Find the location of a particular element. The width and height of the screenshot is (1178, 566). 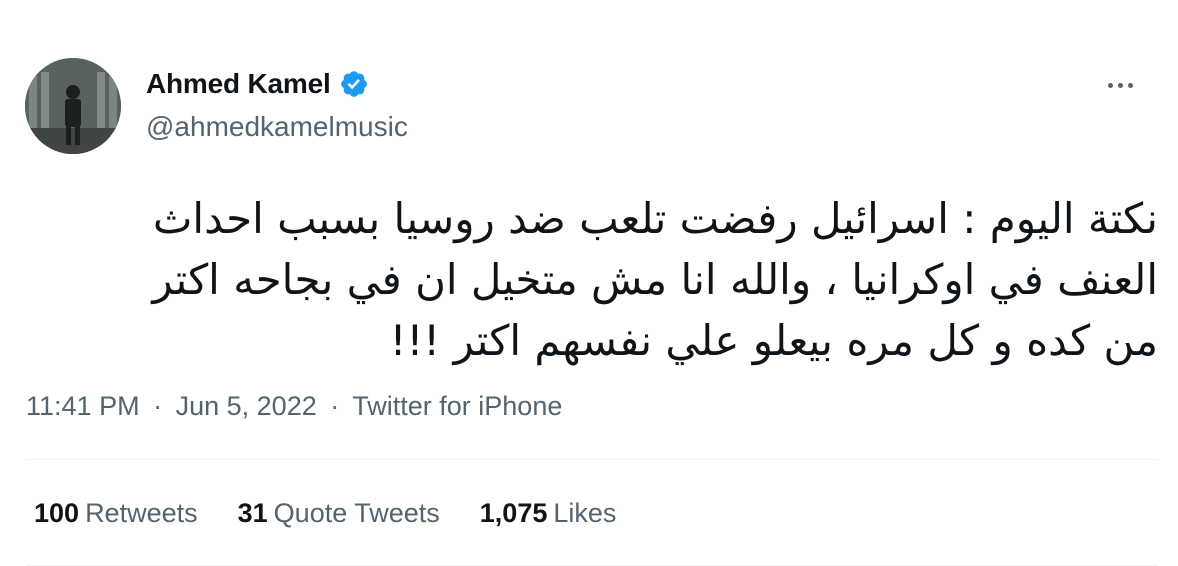

more-horizontal-icon is located at coordinates (1120, 85).